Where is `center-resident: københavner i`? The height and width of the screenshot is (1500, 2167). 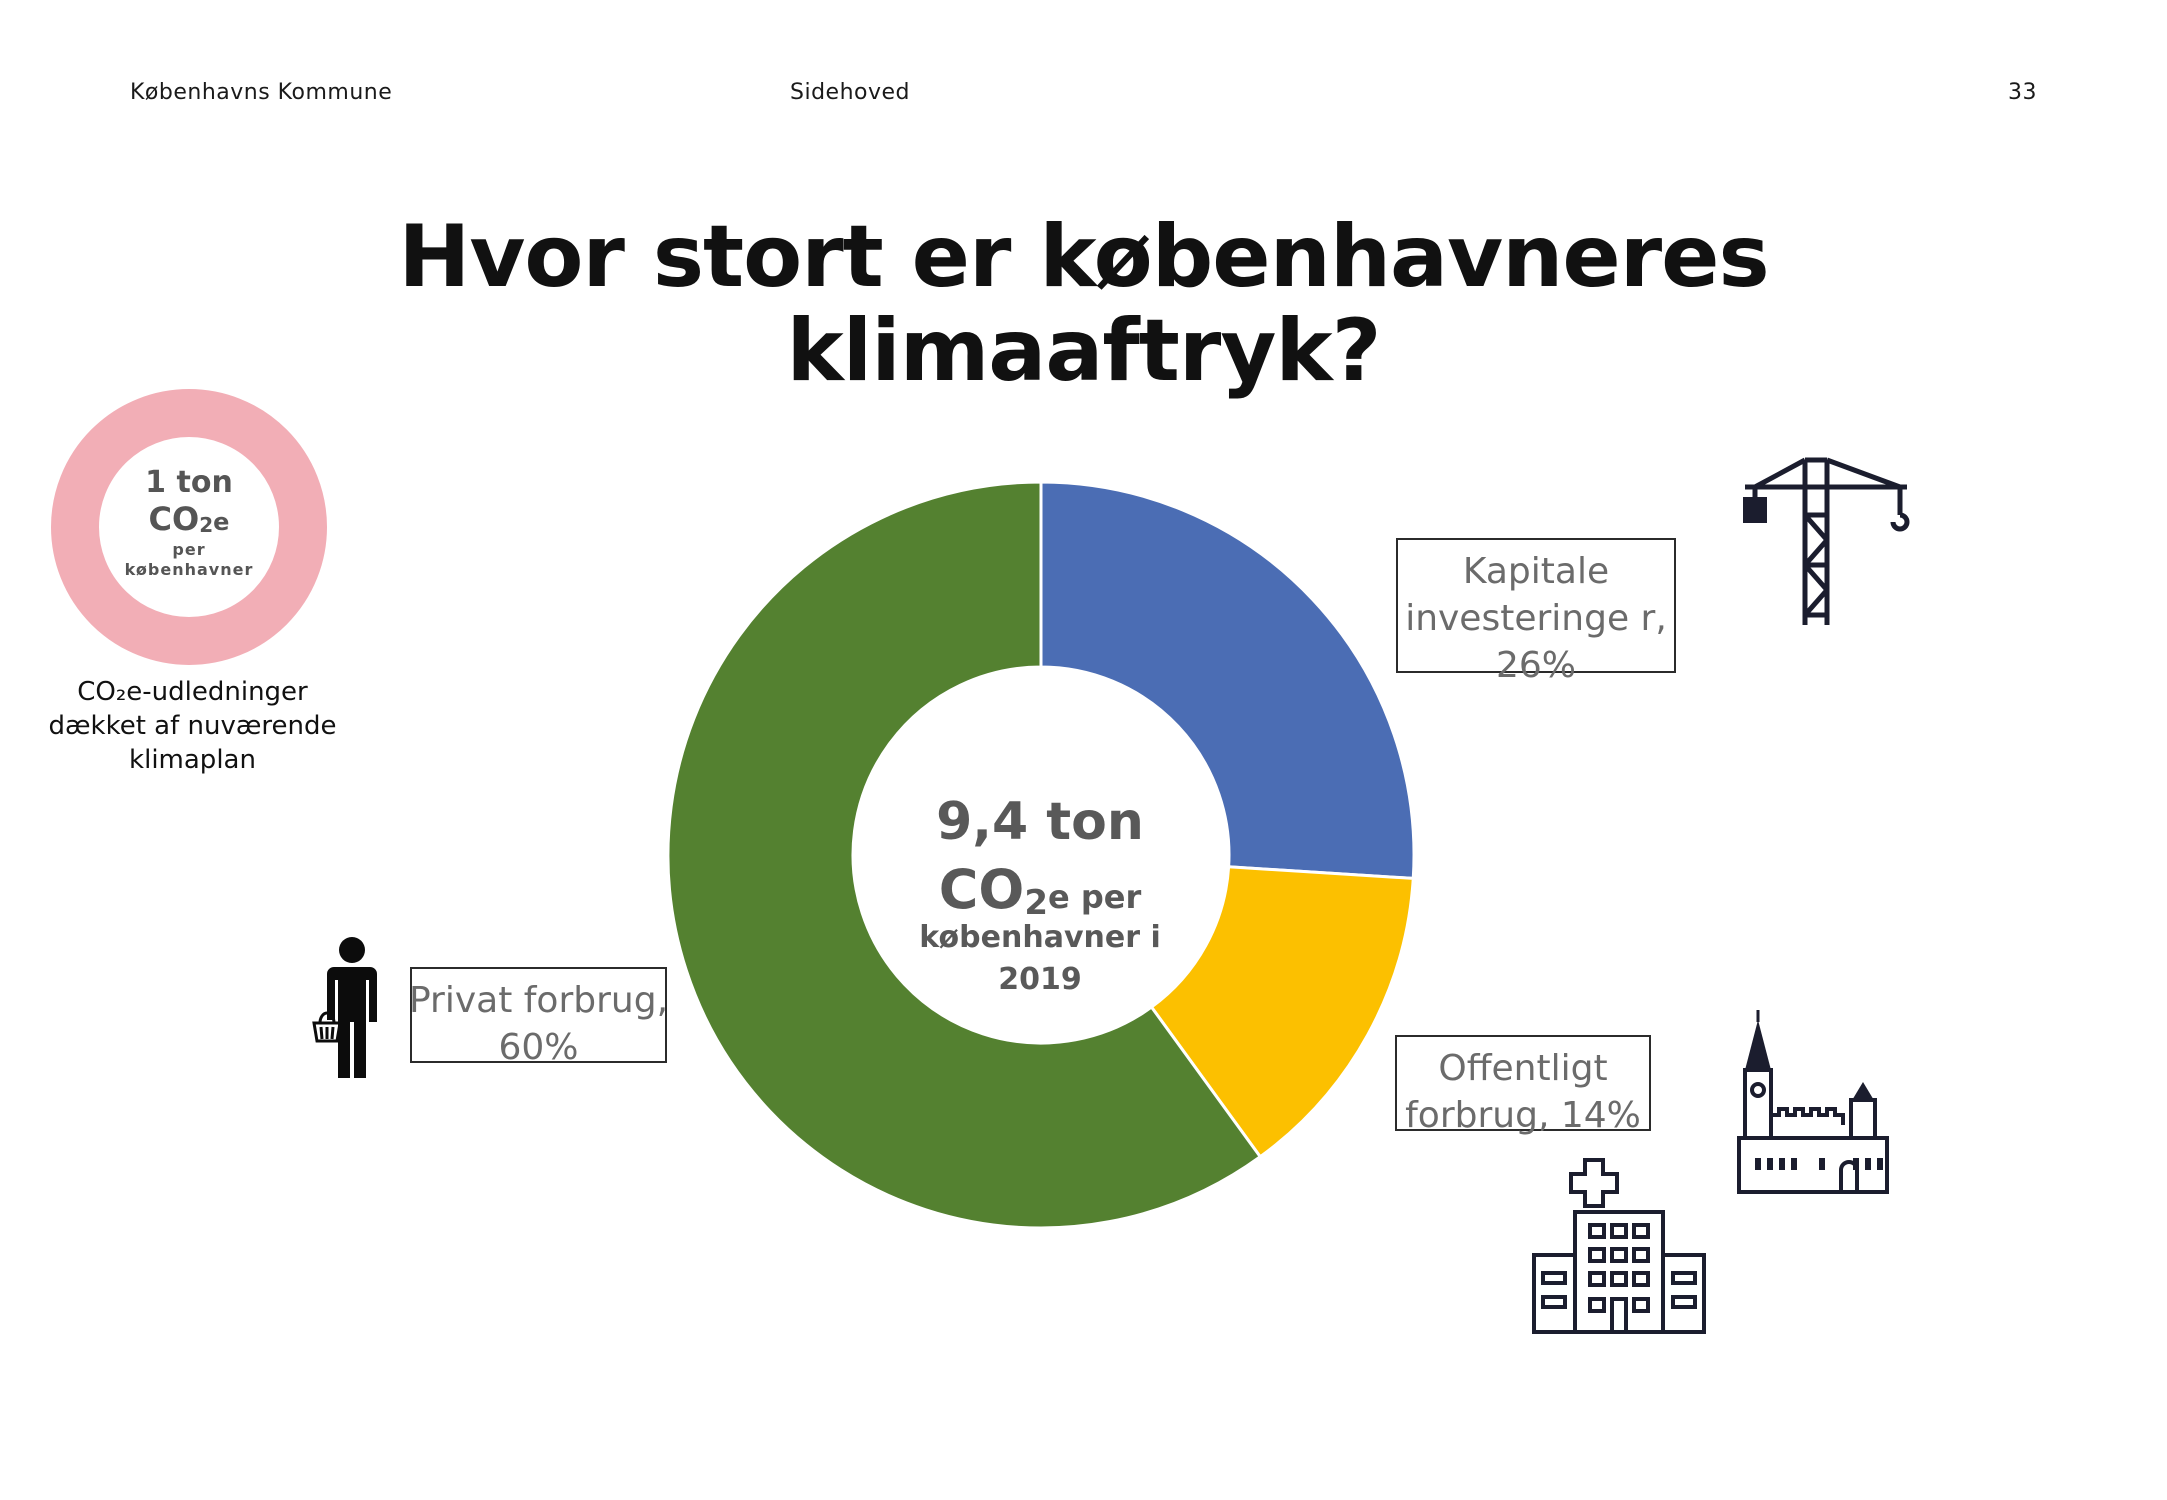
center-resident: københavner i is located at coordinates (1040, 937).